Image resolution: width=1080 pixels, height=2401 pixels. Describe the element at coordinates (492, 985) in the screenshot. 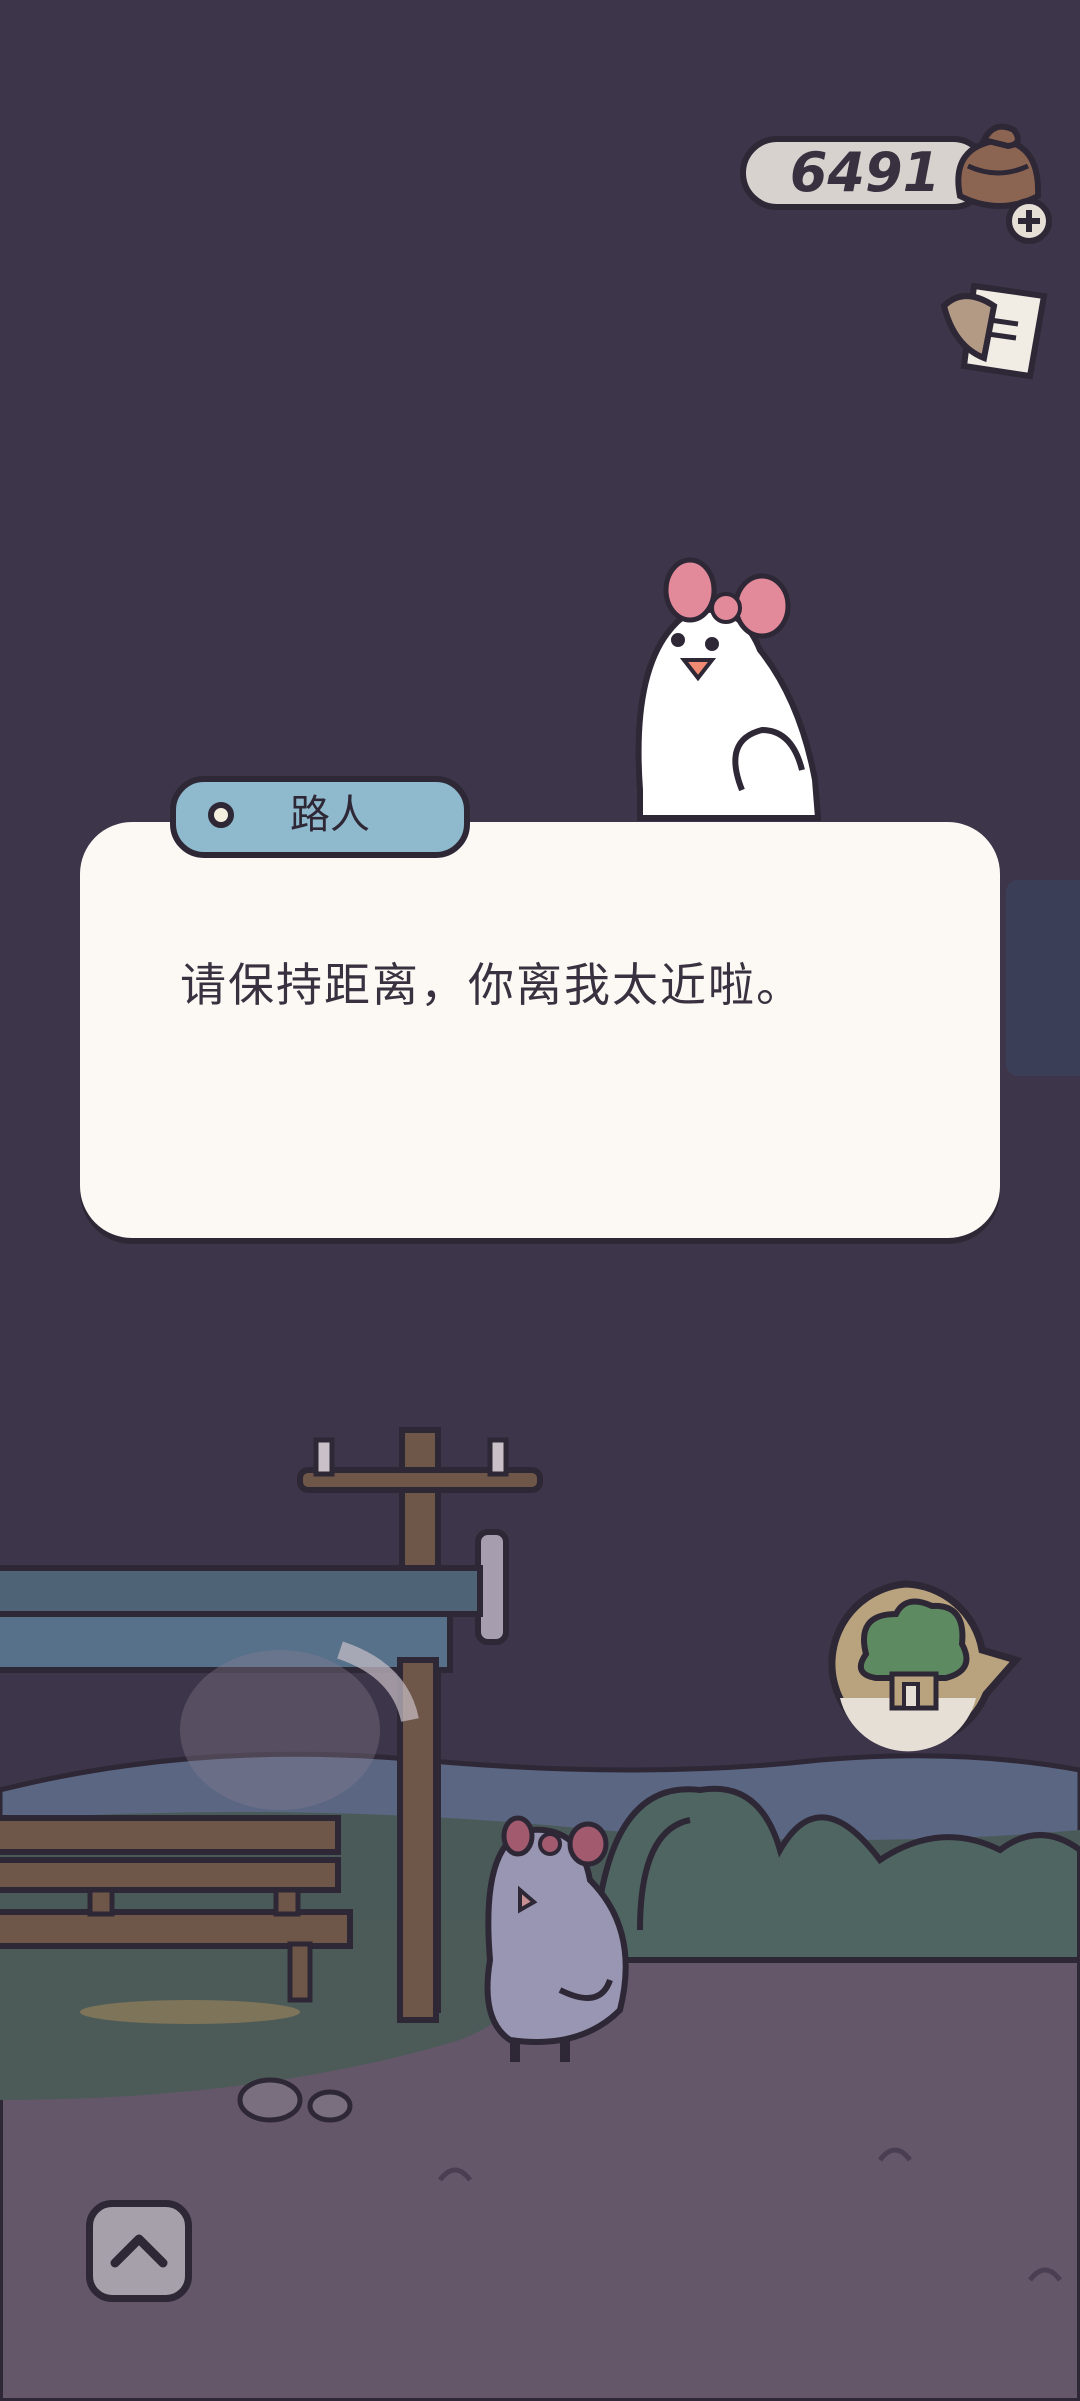

I see `dialog-text: 请保持距离，你离我太近啦。` at that location.